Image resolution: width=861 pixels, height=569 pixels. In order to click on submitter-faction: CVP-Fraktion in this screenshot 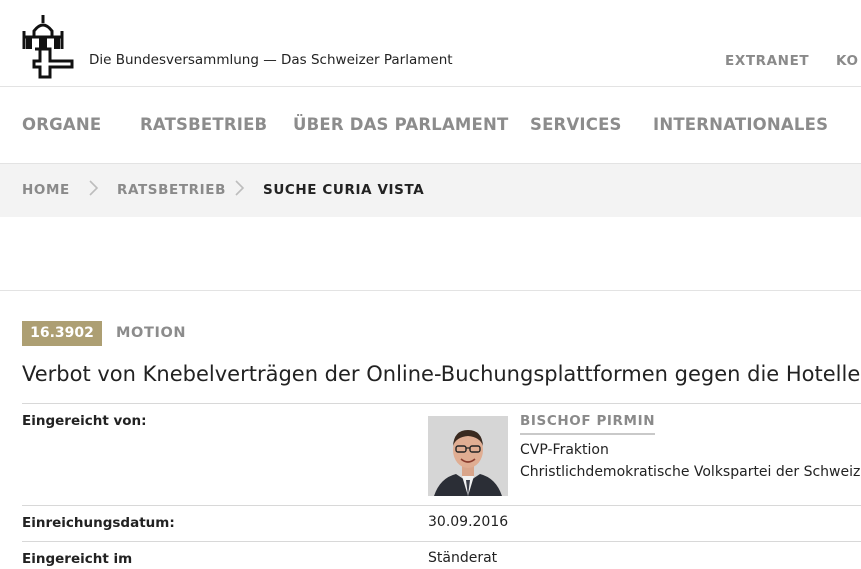, I will do `click(564, 450)`.